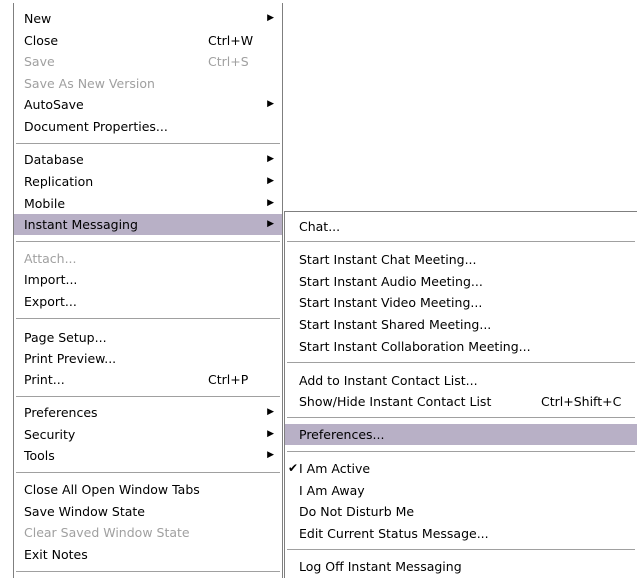 The image size is (637, 578). What do you see at coordinates (54, 104) in the screenshot?
I see `menu-item-label: AutoSave` at bounding box center [54, 104].